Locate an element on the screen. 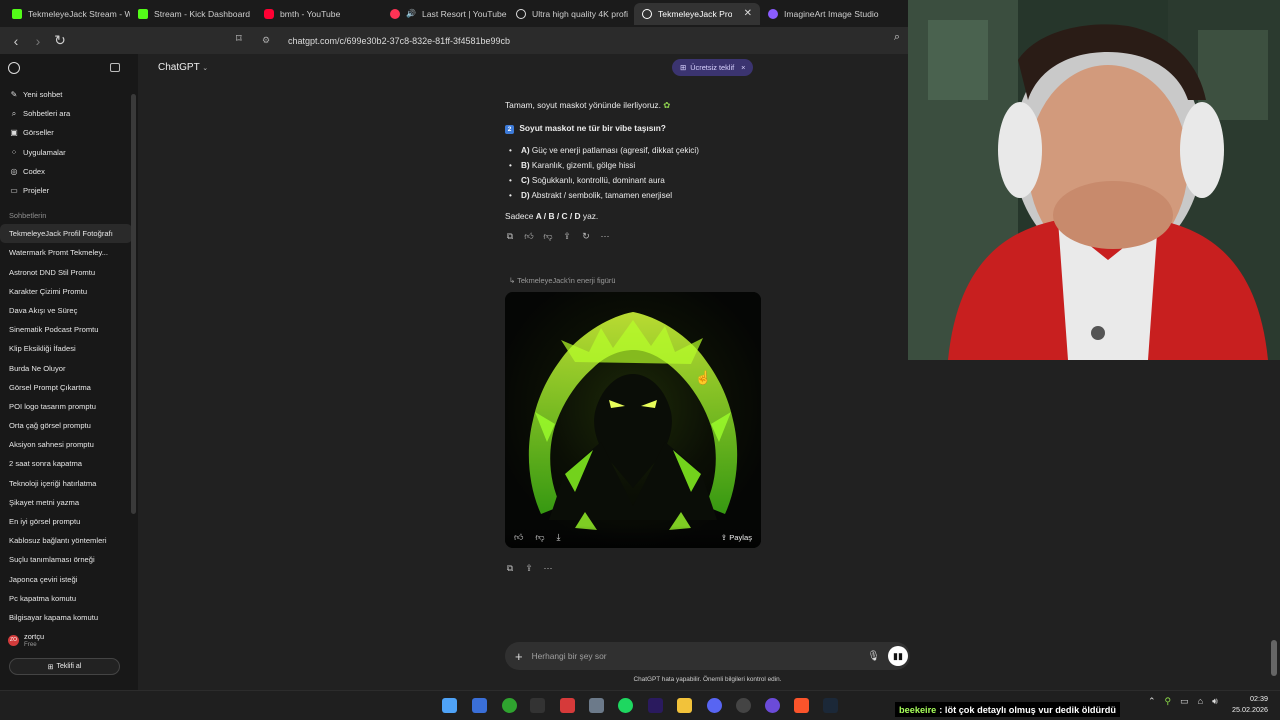 The image size is (1280, 720). xbox-icon is located at coordinates (509, 705).